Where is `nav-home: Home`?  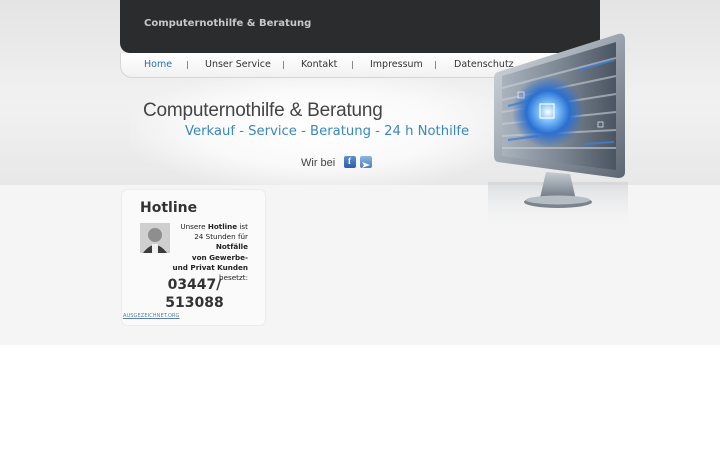 nav-home: Home is located at coordinates (158, 64).